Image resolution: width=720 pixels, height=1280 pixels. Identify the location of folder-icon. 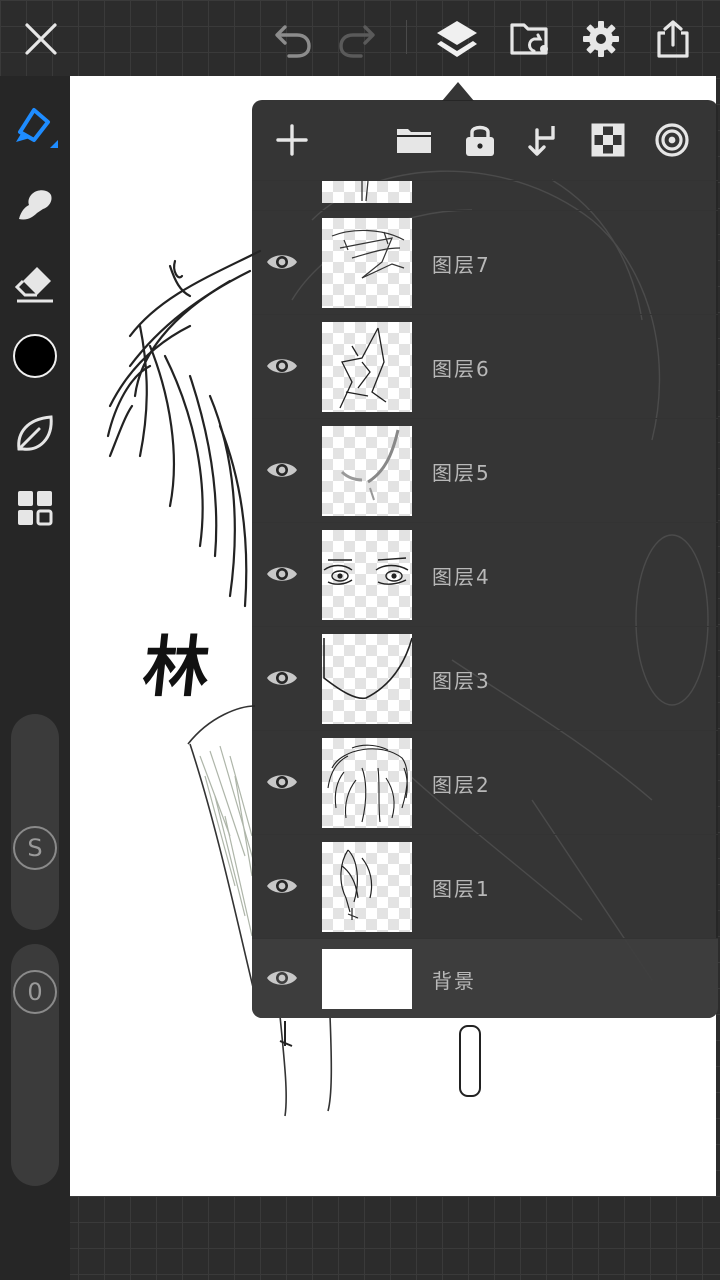
(414, 141).